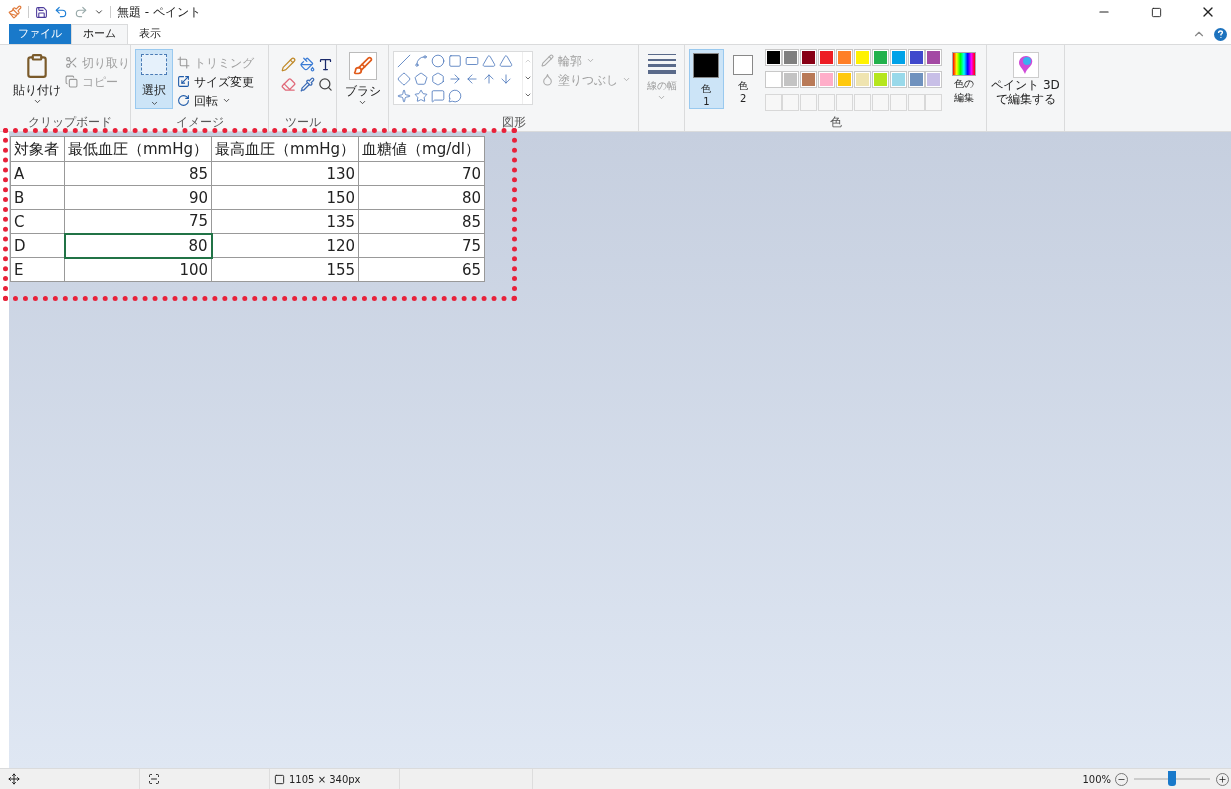  Describe the element at coordinates (285, 197) in the screenshot. I see `table-cell: 150` at that location.